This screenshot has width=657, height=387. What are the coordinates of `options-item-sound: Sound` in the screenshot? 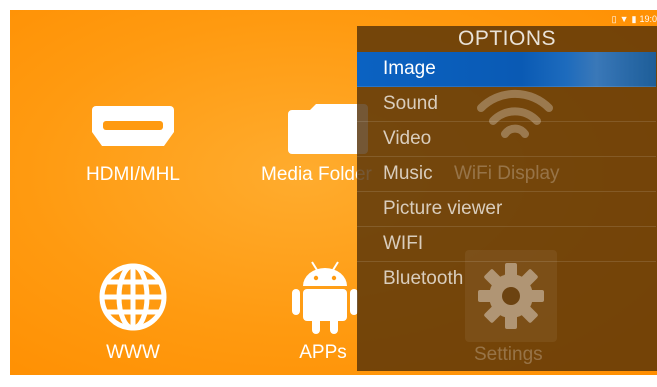 It's located at (506, 104).